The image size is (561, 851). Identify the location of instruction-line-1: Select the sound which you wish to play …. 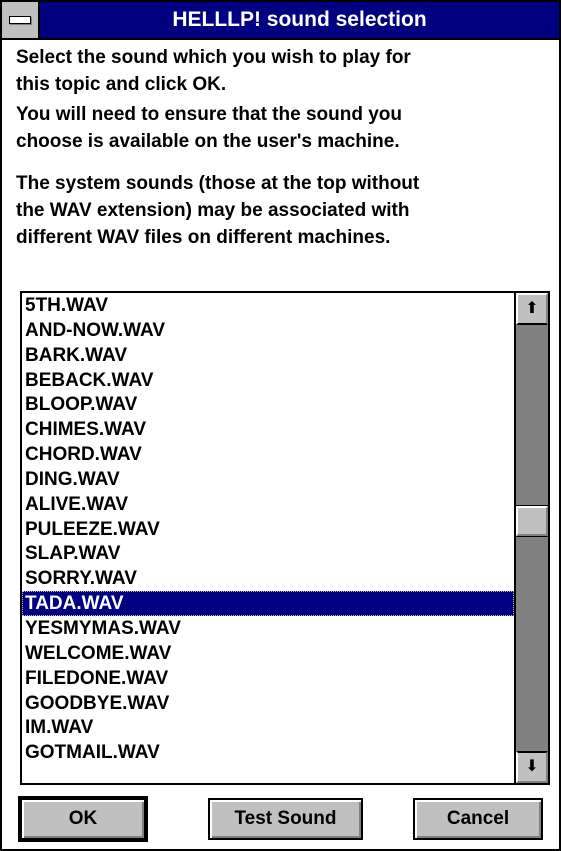
(213, 57).